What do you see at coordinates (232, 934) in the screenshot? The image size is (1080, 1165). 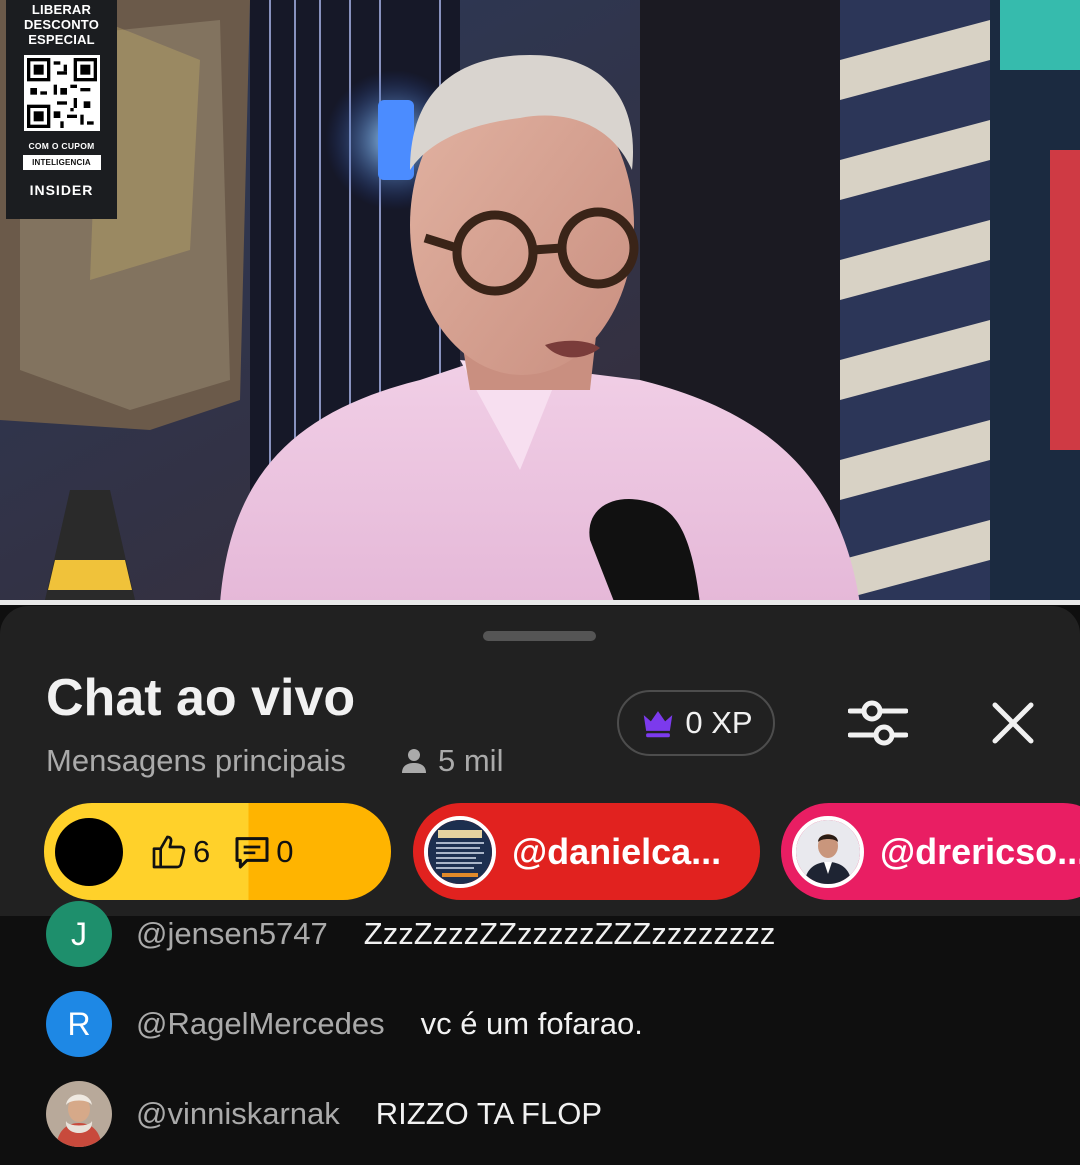 I see `message-author: @jensen5747` at bounding box center [232, 934].